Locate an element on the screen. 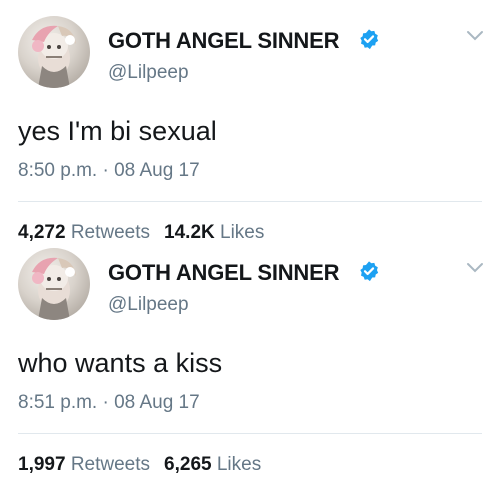 This screenshot has width=500, height=500. tweet-time: 8:51 p.m. is located at coordinates (58, 402).